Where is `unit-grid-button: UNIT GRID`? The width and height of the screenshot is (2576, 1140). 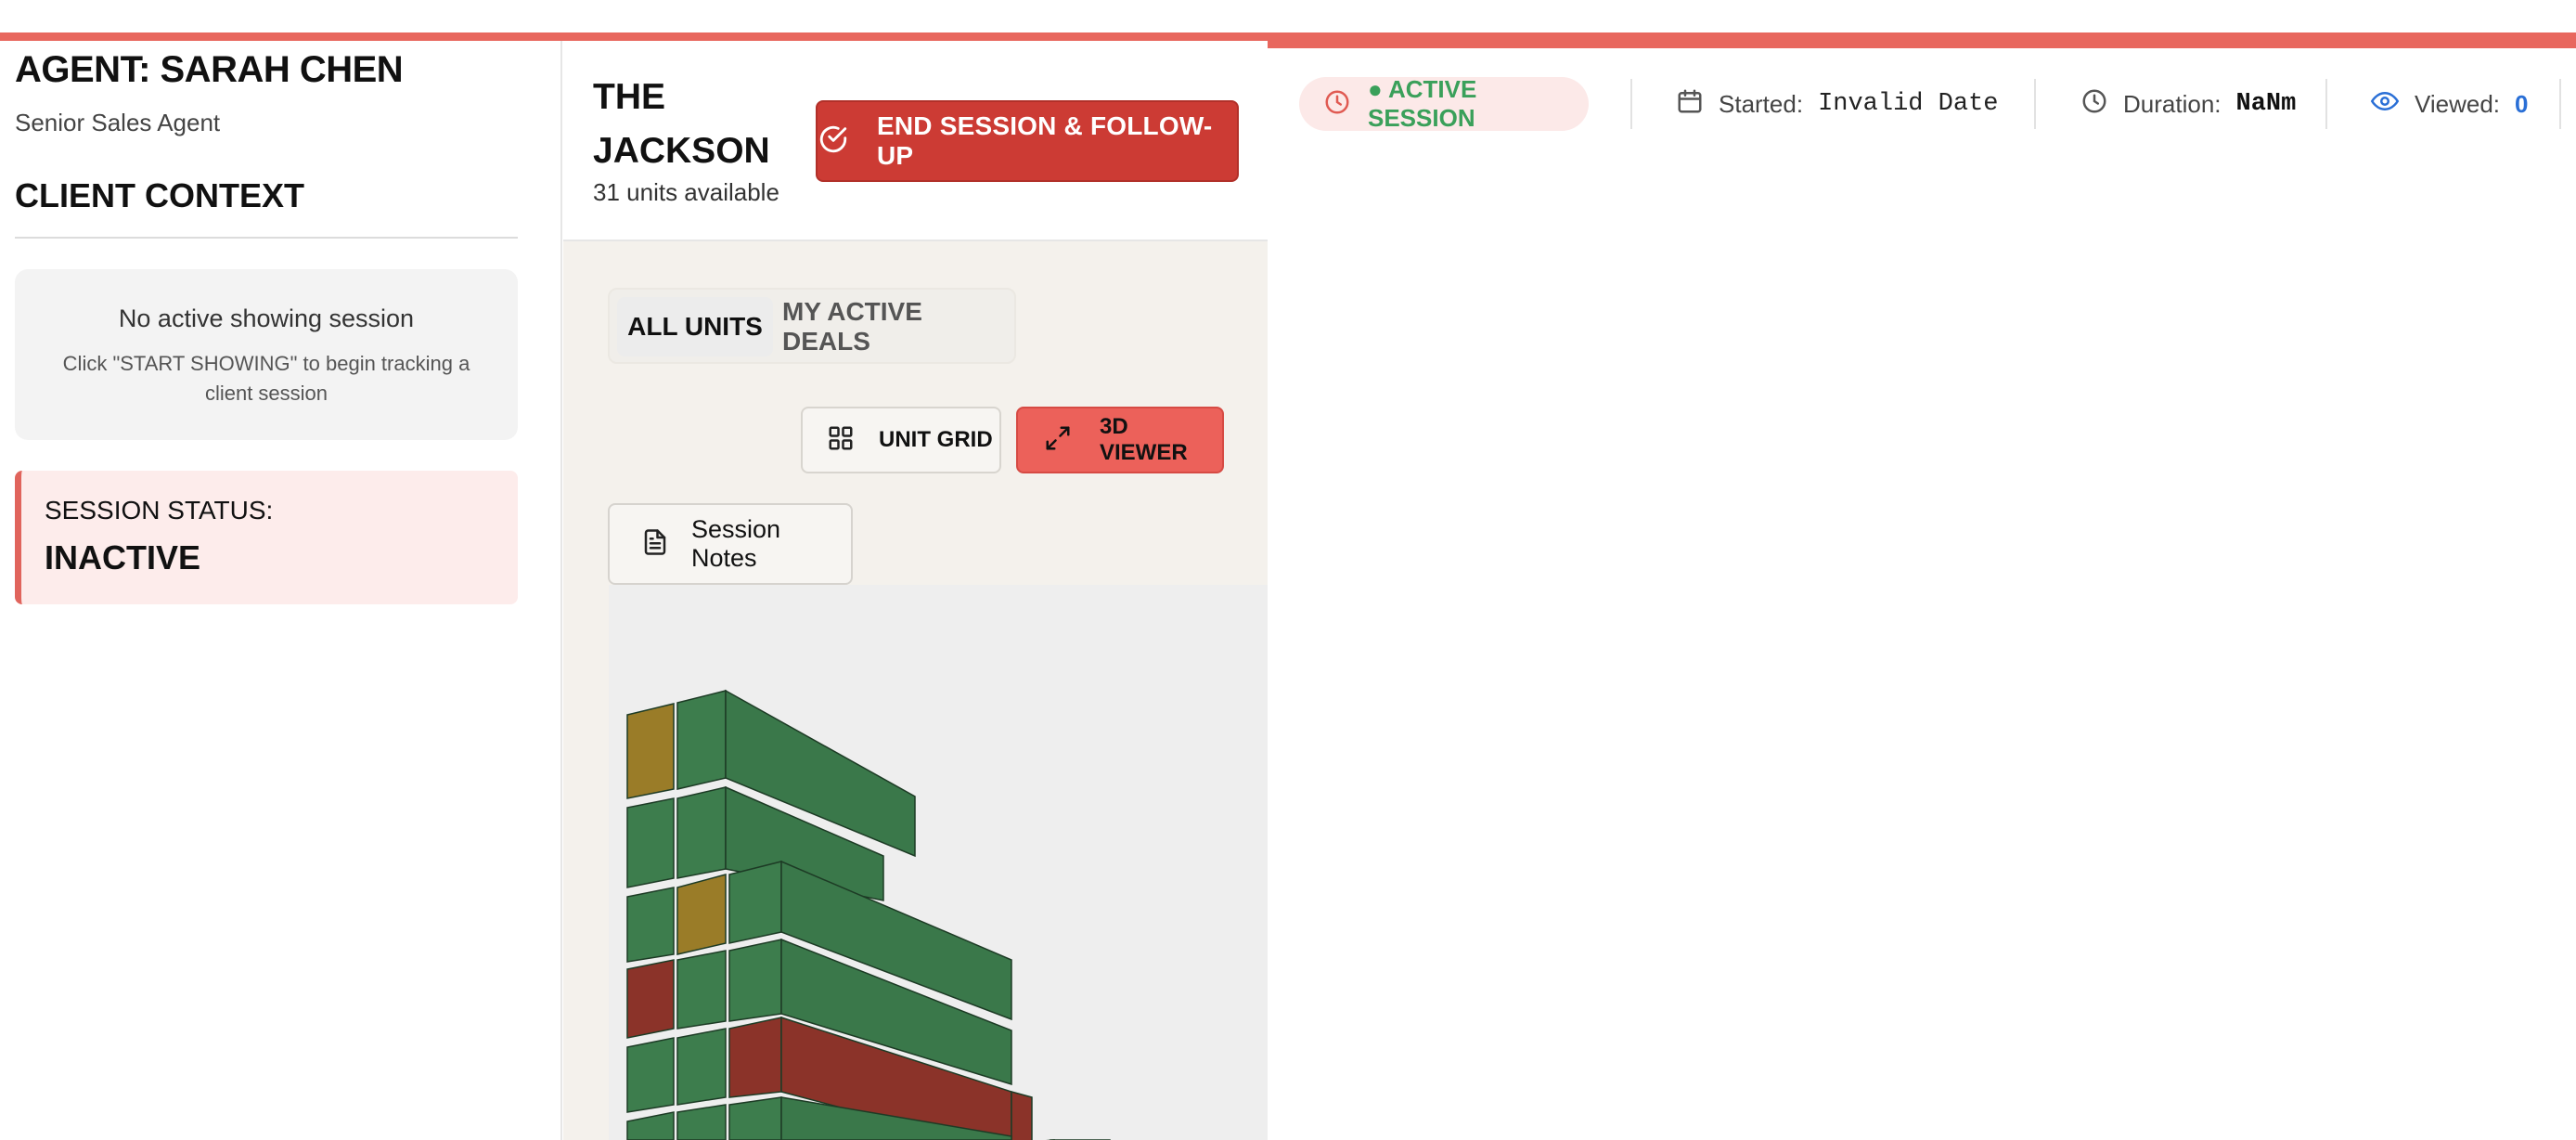 unit-grid-button: UNIT GRID is located at coordinates (901, 440).